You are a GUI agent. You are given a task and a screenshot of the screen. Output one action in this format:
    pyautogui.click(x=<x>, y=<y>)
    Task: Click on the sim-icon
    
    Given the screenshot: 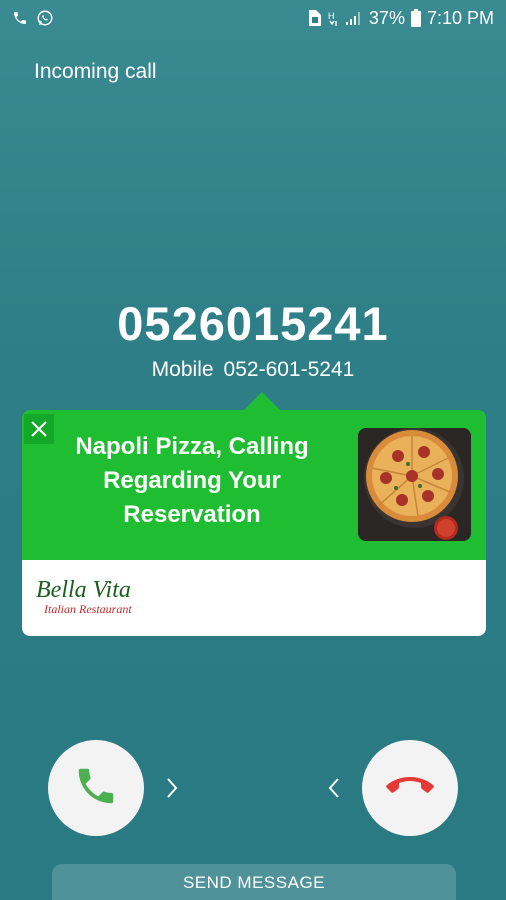 What is the action you would take?
    pyautogui.click(x=314, y=18)
    